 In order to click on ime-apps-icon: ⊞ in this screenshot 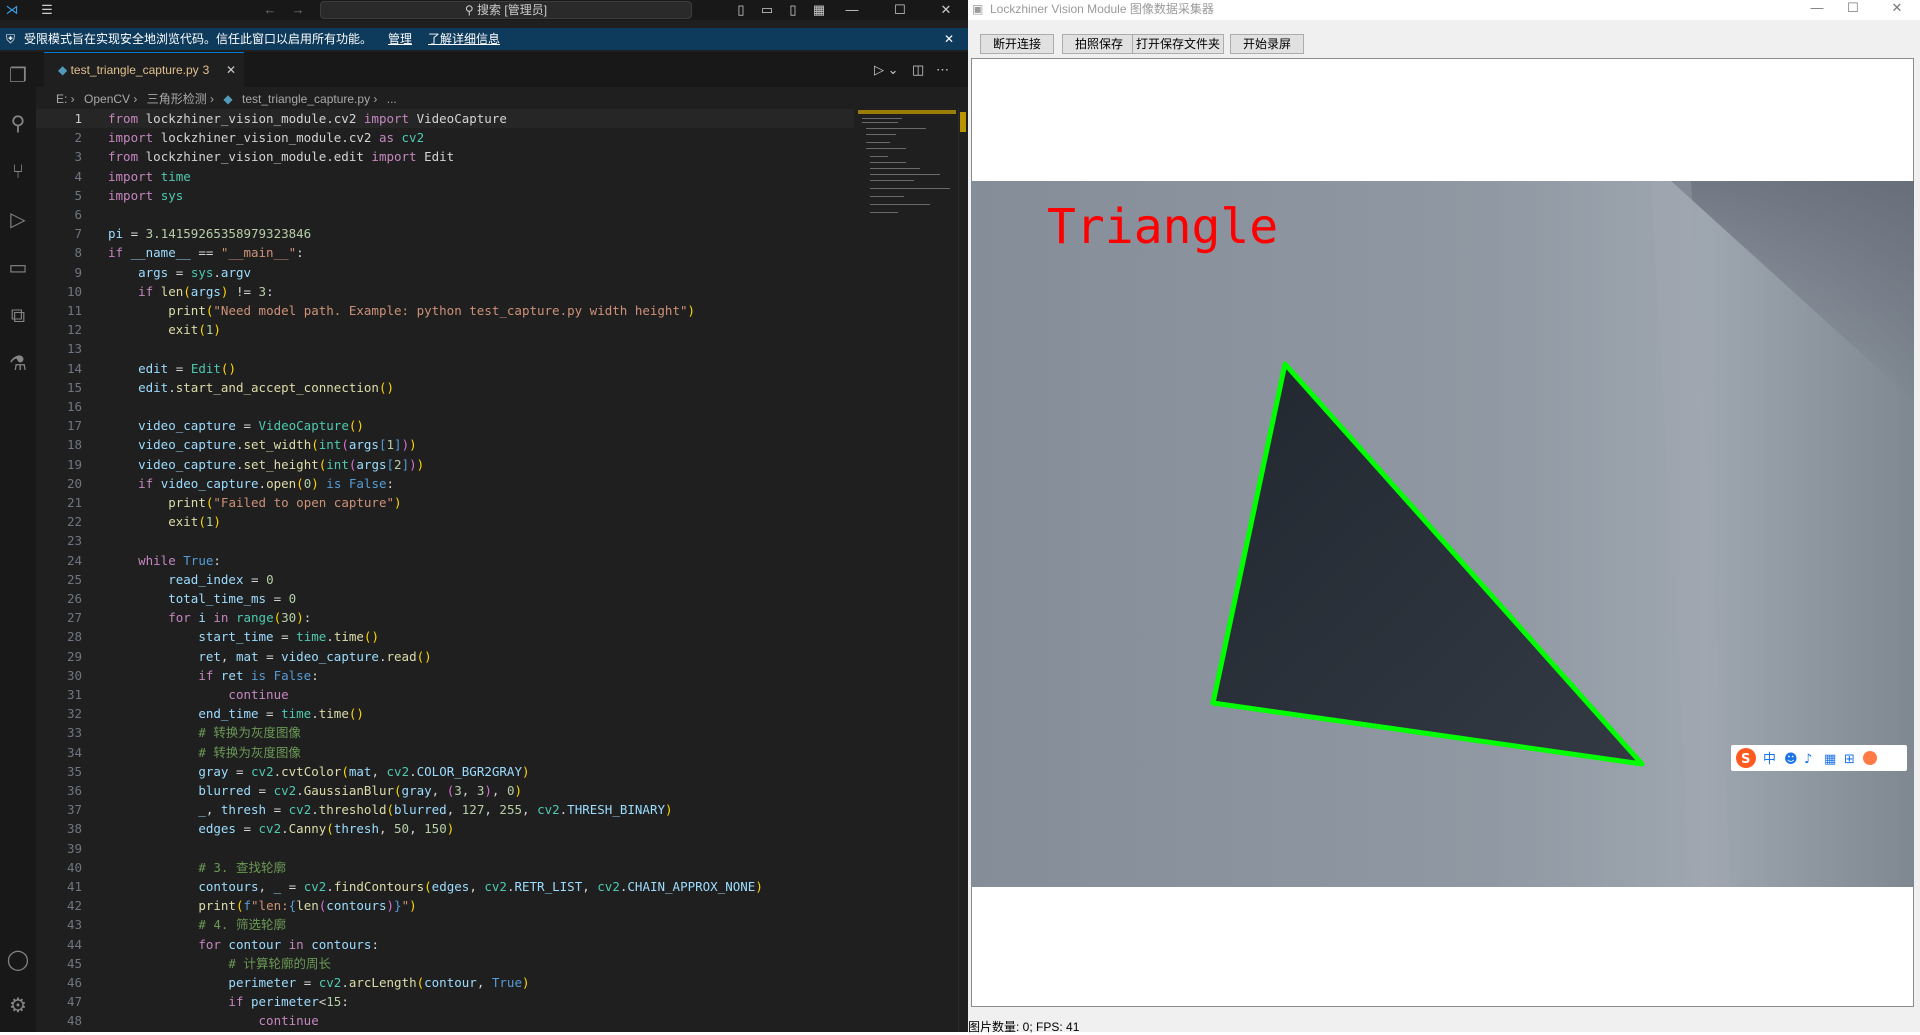, I will do `click(1849, 759)`.